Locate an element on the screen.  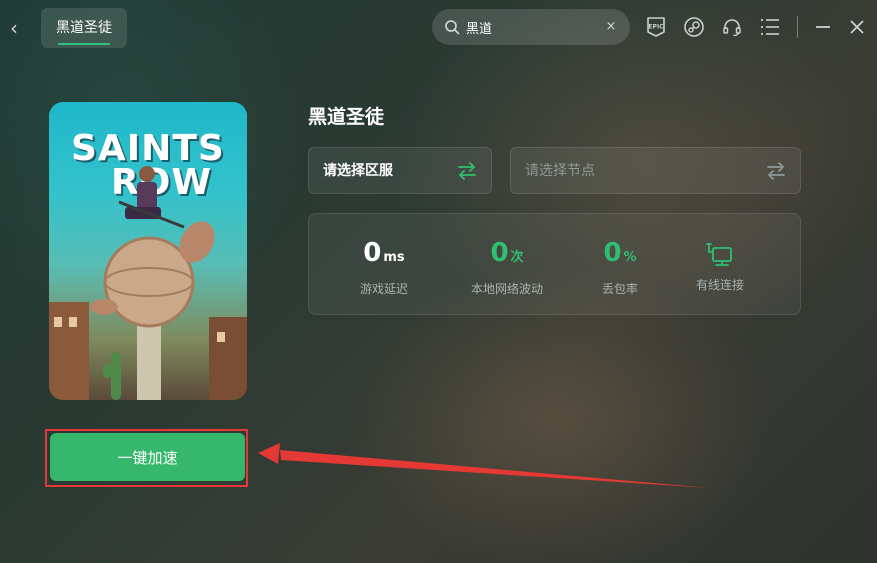
close-icon is located at coordinates (857, 27).